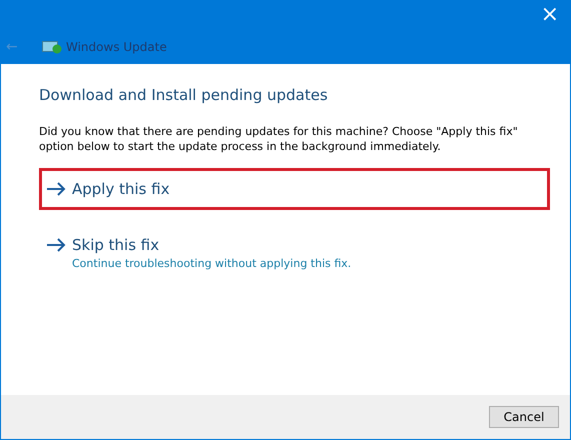  Describe the element at coordinates (184, 95) in the screenshot. I see `page-heading: Download and Install pending updates` at that location.